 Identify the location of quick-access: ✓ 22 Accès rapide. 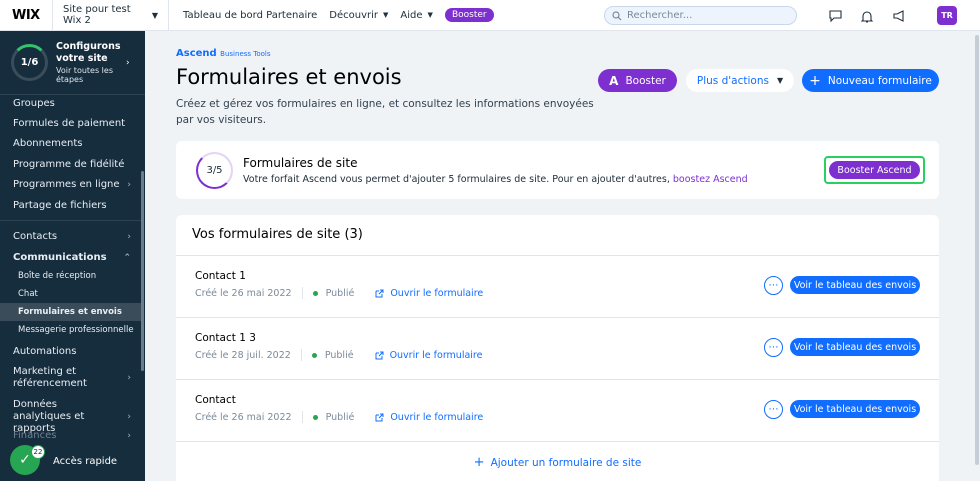
(72, 462).